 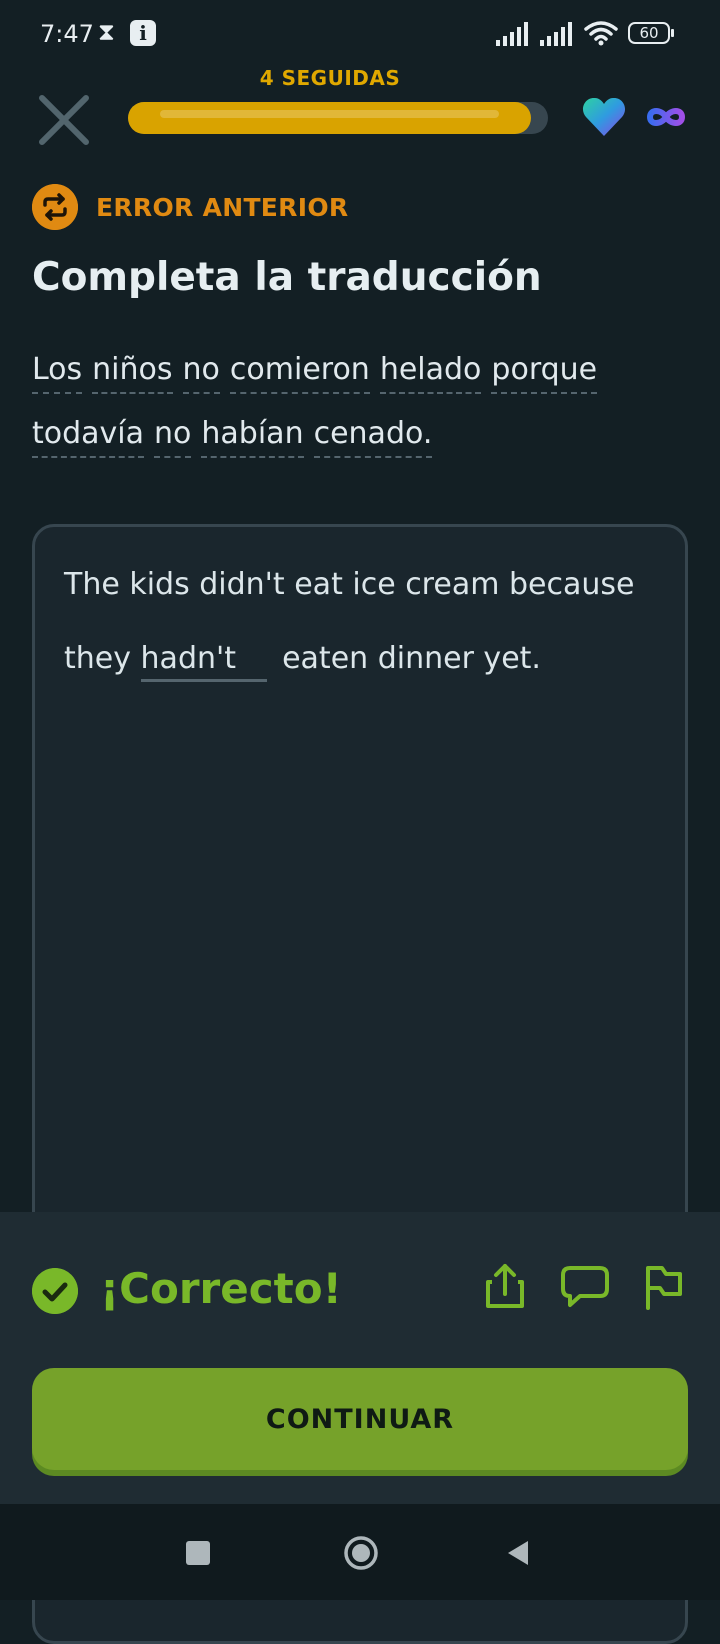 I want to click on source-word: todavía, so click(x=88, y=437).